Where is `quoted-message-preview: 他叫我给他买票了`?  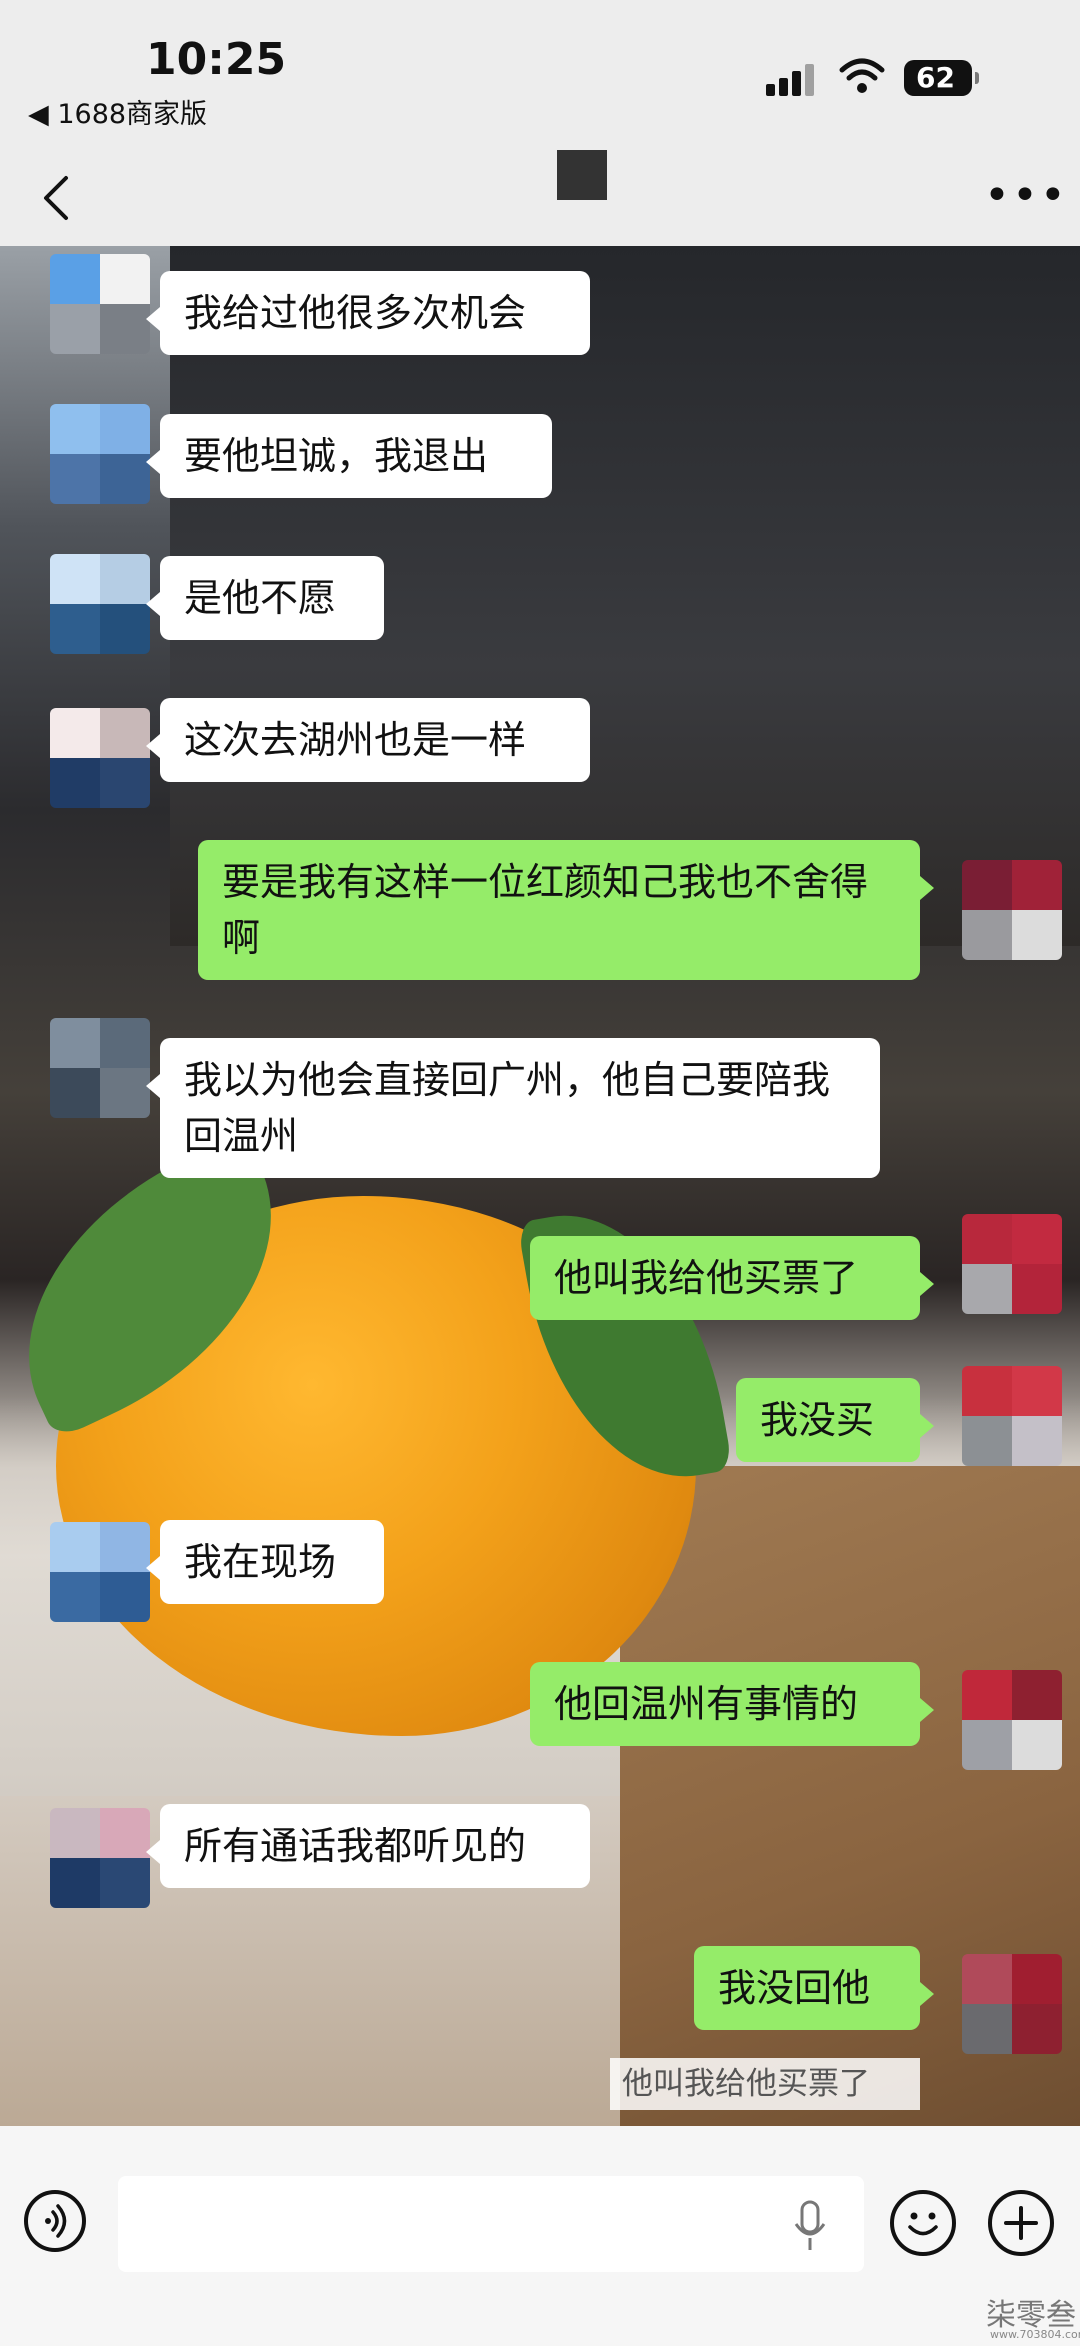
quoted-message-preview: 他叫我给他买票了 is located at coordinates (765, 2084).